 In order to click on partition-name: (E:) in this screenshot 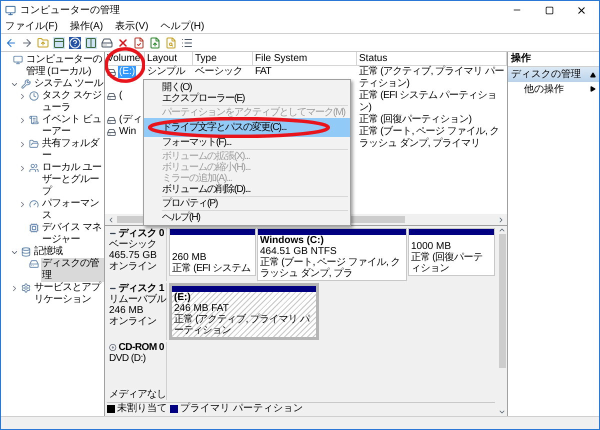, I will do `click(183, 297)`.